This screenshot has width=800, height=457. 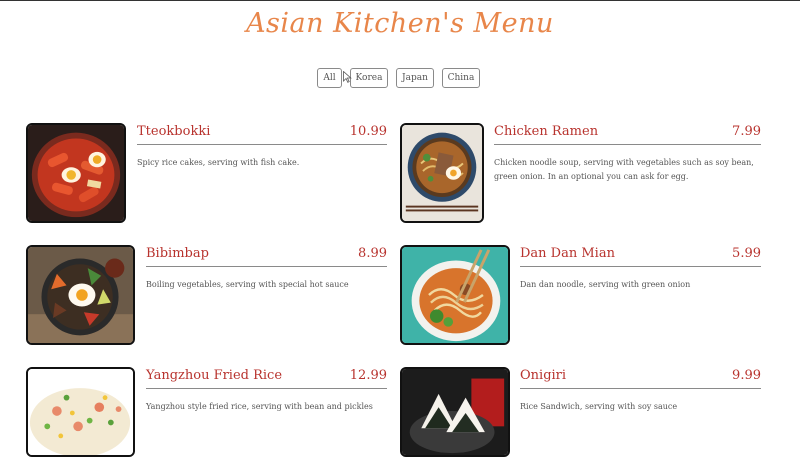 I want to click on filter-korea-button: Korea, so click(x=369, y=78).